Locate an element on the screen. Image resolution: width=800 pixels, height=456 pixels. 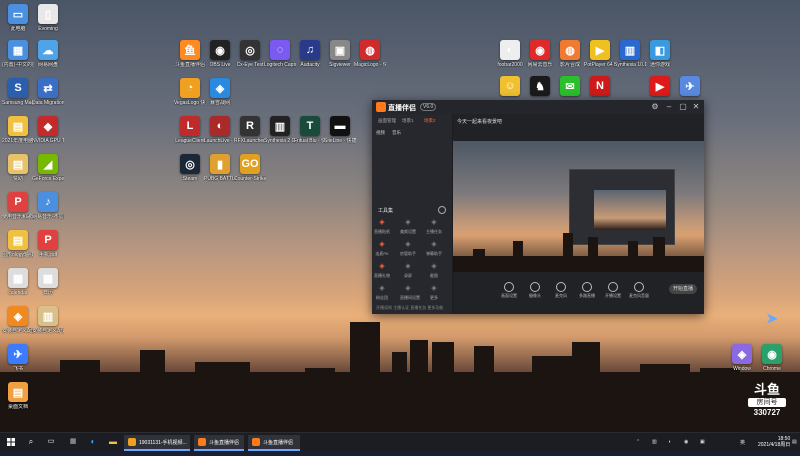
live-preview is located at coordinates (578, 206).